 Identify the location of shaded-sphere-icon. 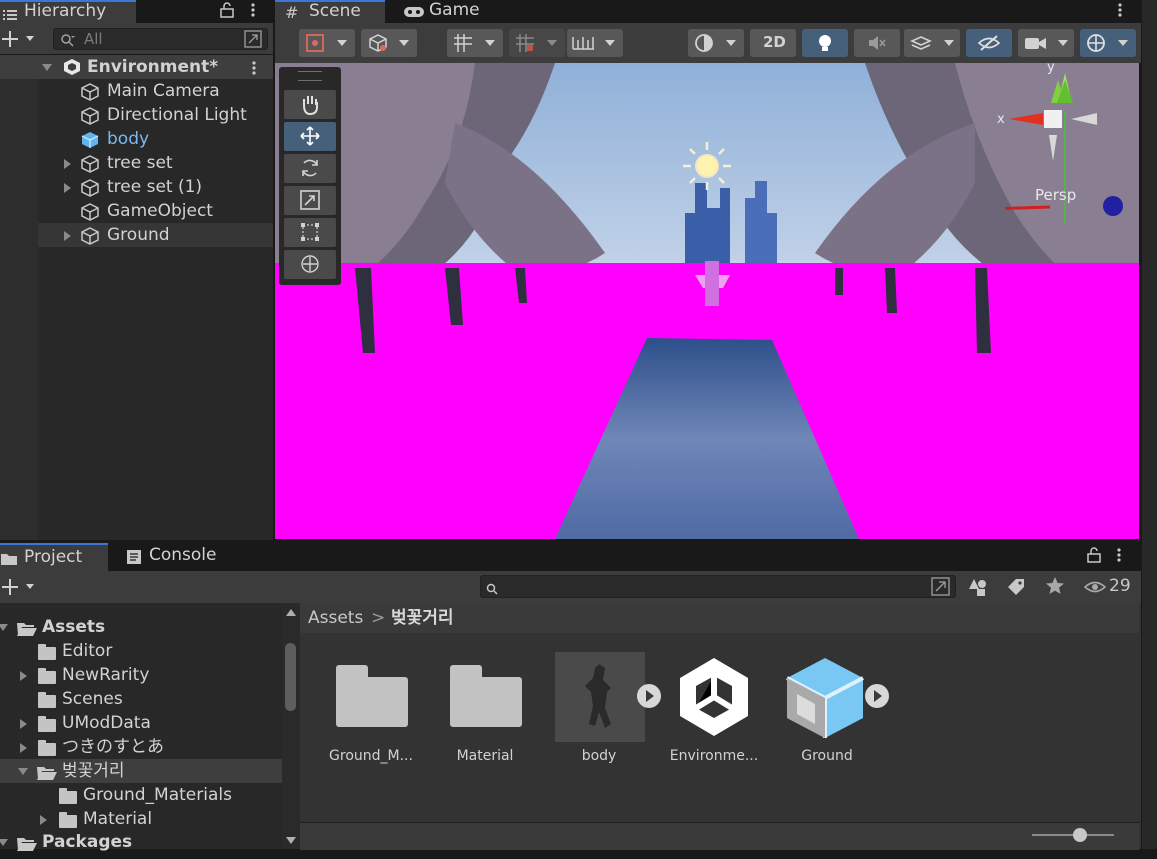
(704, 45).